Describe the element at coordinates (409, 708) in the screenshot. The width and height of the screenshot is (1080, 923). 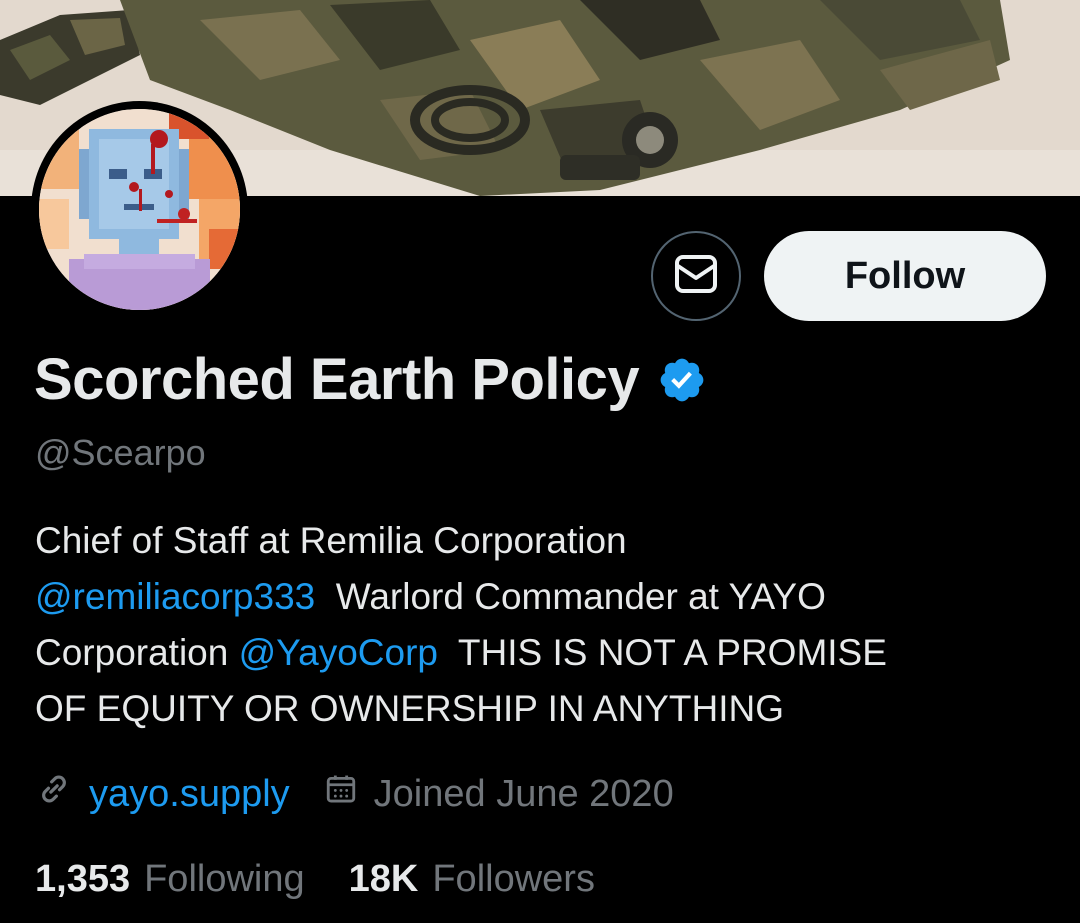
I see `bio-text: OF EQUITY OR OWNERSHIP IN ANYTHING` at that location.